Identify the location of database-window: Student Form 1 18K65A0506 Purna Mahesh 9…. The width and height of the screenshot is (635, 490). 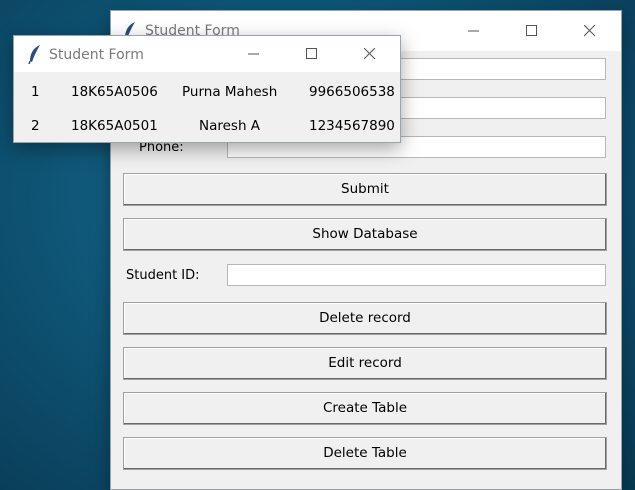
(207, 89).